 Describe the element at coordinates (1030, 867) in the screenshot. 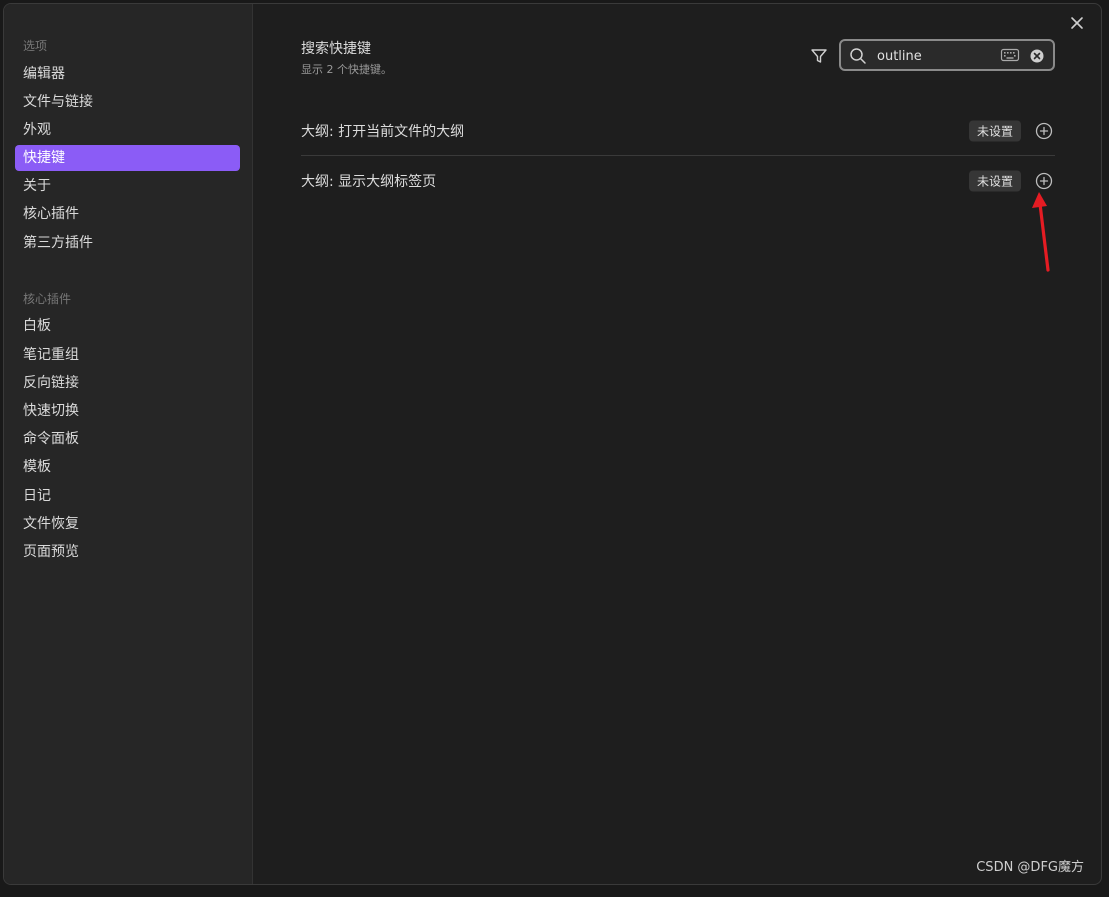

I see `watermark-text: CSDN @DFG魔方` at that location.